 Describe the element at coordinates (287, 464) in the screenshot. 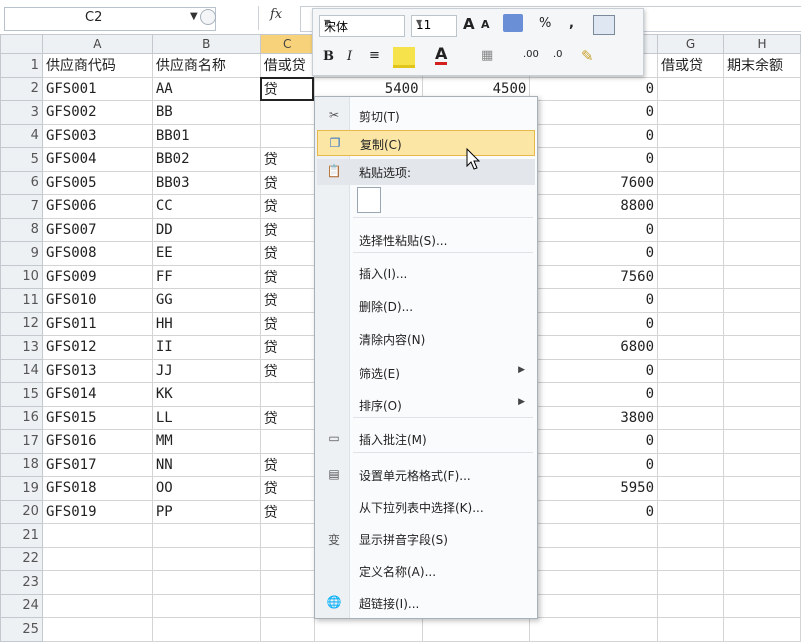

I see `cell-c18: 贷` at that location.